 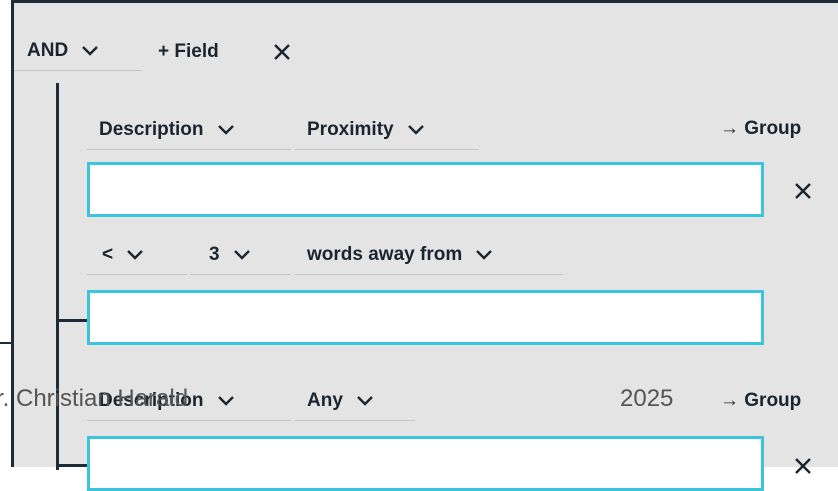 I want to click on add-field-button: + Field, so click(x=188, y=52).